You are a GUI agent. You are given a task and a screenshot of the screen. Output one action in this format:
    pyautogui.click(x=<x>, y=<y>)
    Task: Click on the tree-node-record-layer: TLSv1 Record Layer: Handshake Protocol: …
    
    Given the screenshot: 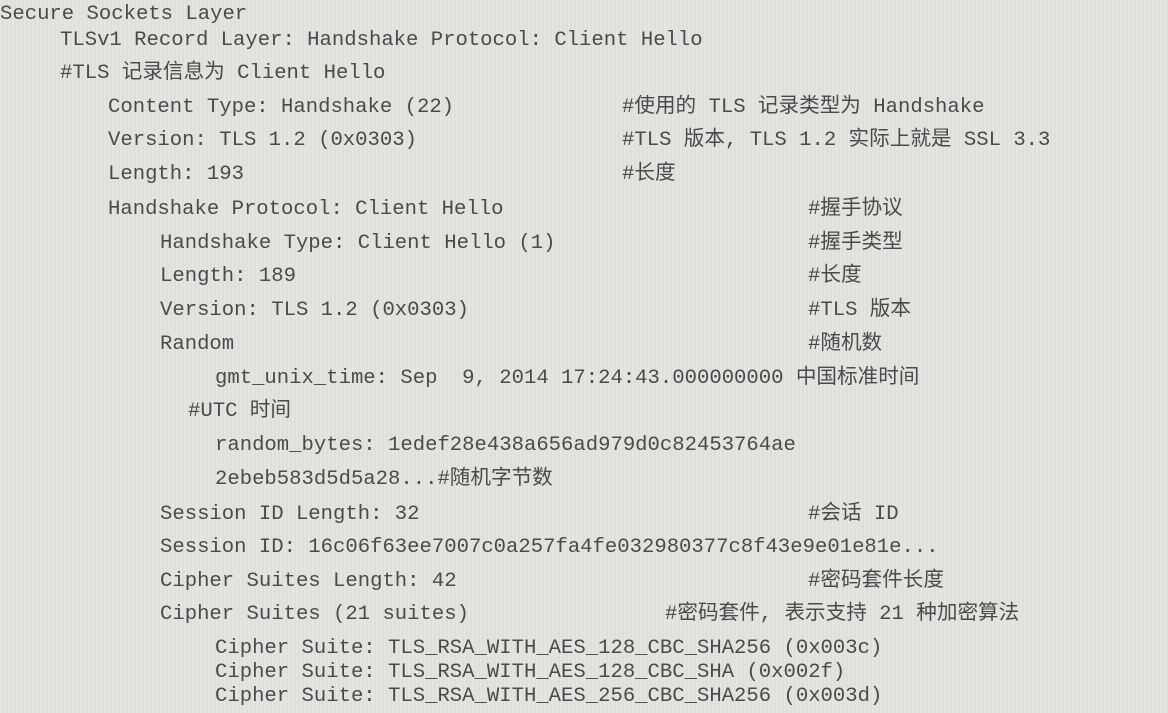 What is the action you would take?
    pyautogui.click(x=381, y=40)
    